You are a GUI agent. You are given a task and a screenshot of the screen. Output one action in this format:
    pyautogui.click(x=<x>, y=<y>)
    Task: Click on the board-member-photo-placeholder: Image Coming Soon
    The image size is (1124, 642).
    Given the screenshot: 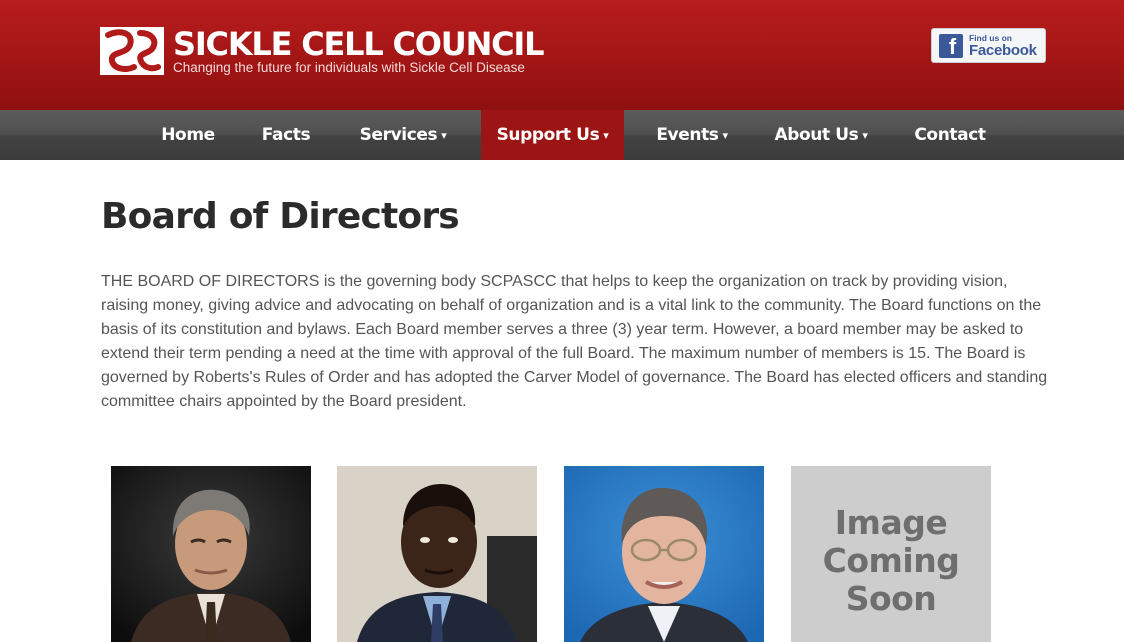 What is the action you would take?
    pyautogui.click(x=891, y=554)
    